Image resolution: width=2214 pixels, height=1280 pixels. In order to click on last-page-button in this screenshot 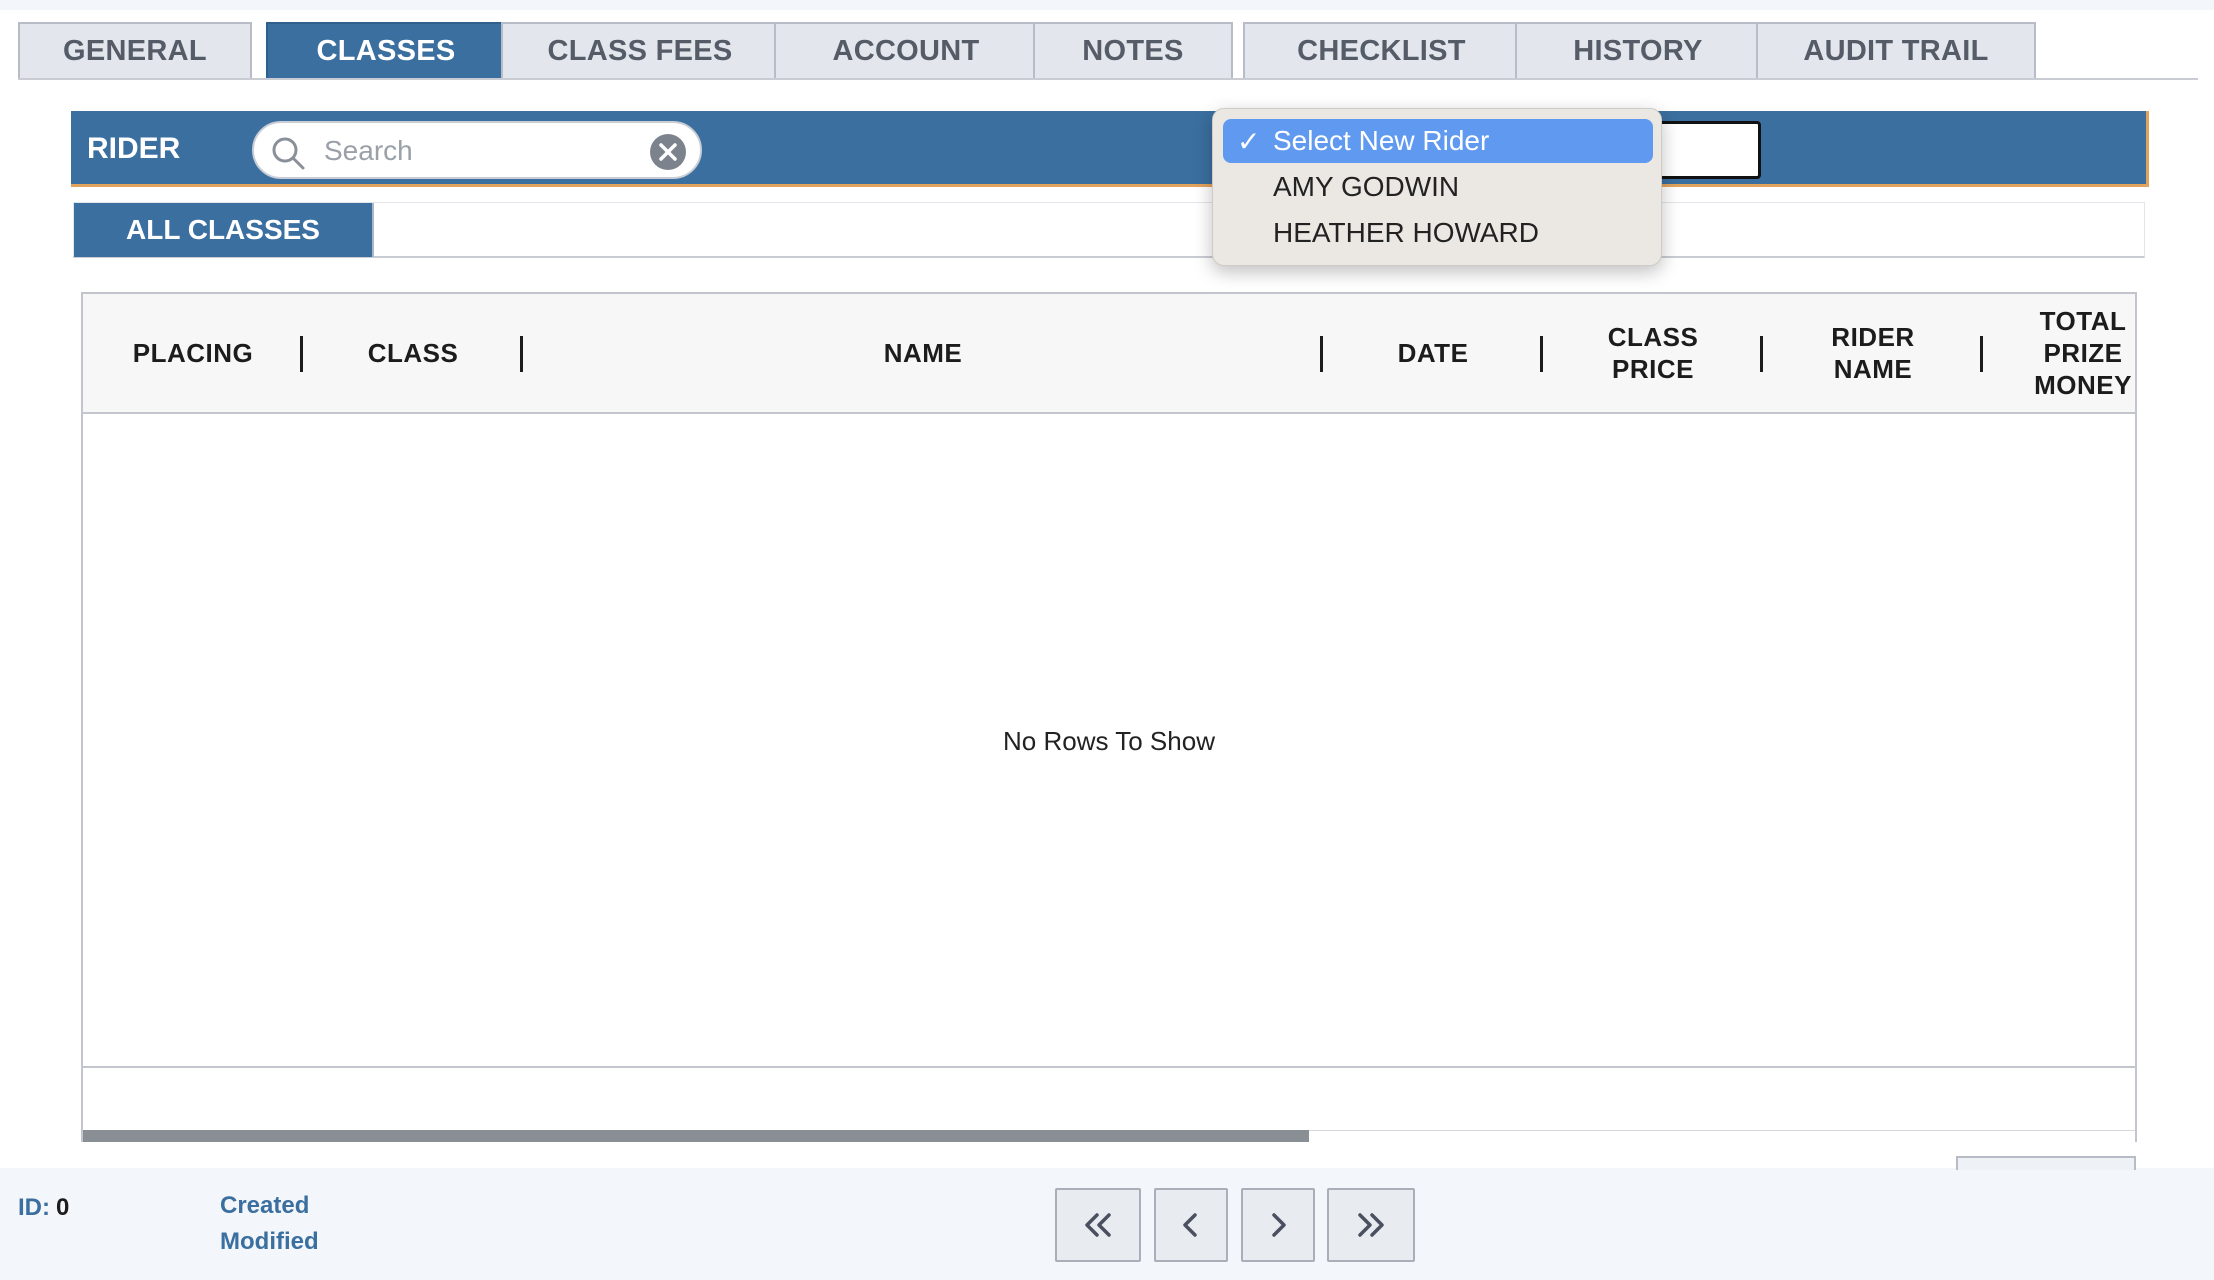, I will do `click(1371, 1225)`.